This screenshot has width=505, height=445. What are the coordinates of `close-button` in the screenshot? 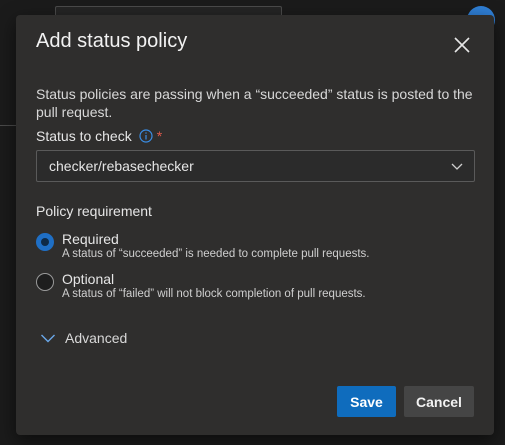 It's located at (462, 45).